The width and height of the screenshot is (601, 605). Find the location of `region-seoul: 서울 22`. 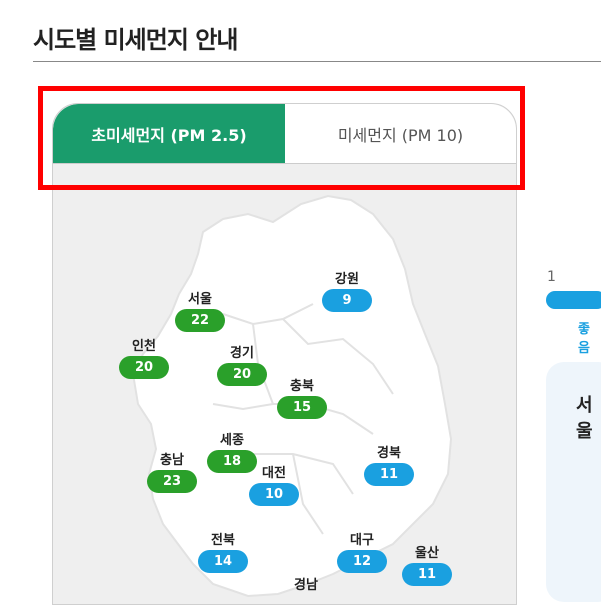

region-seoul: 서울 22 is located at coordinates (200, 310).